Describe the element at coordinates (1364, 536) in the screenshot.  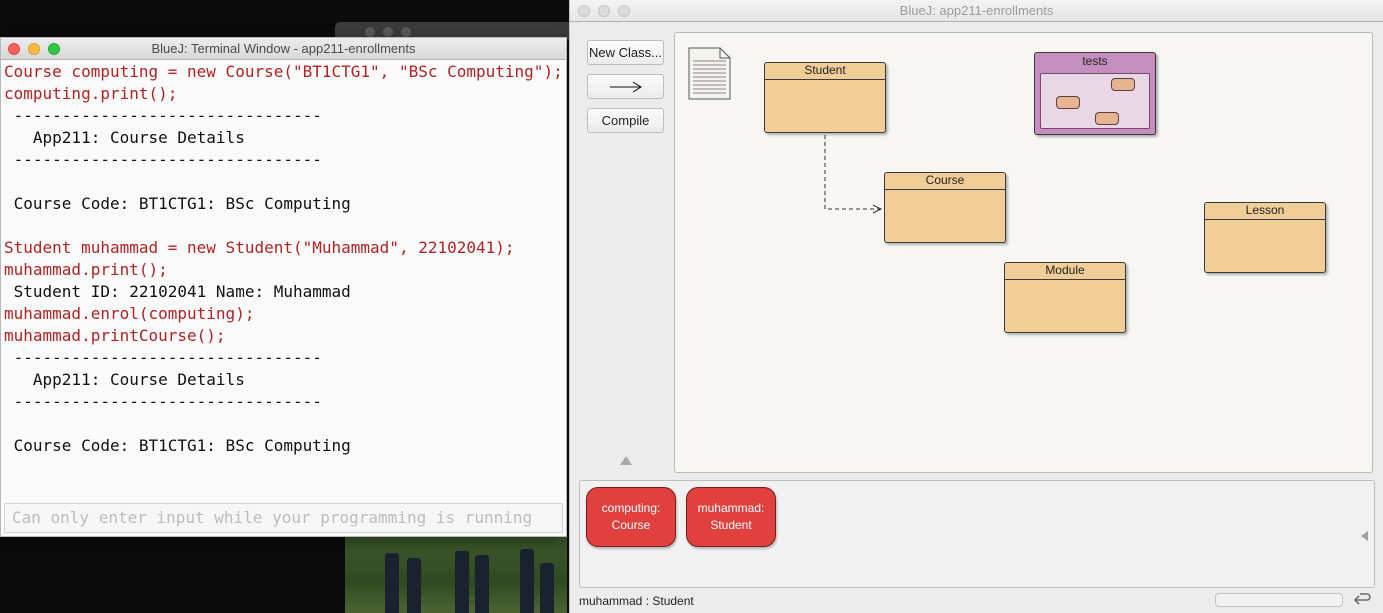
I see `expand-triangle-icon` at that location.